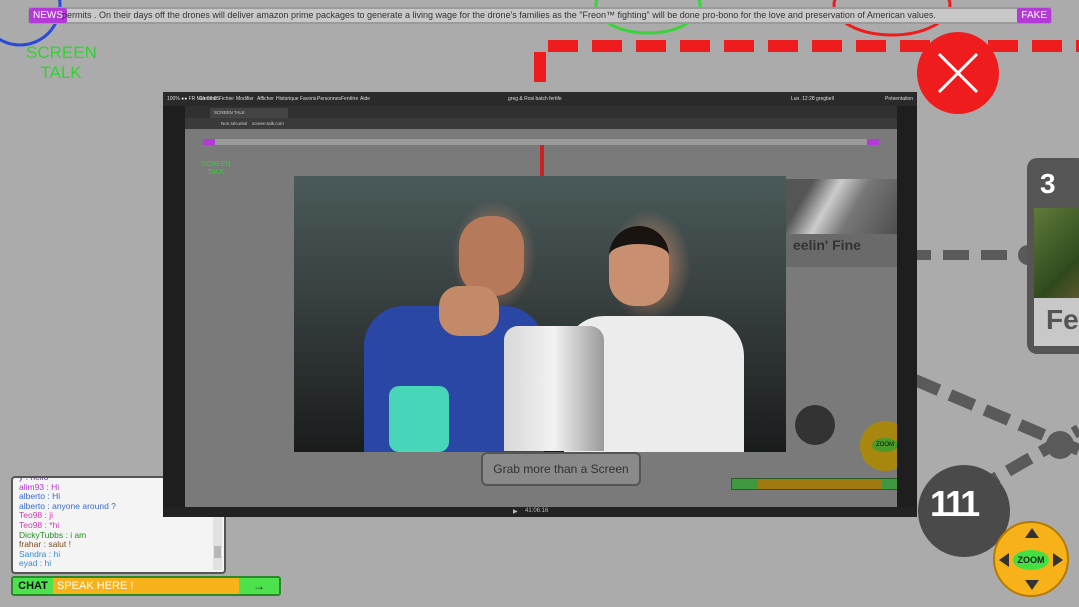  I want to click on graph-card-3: 3 Fe, so click(1053, 256).